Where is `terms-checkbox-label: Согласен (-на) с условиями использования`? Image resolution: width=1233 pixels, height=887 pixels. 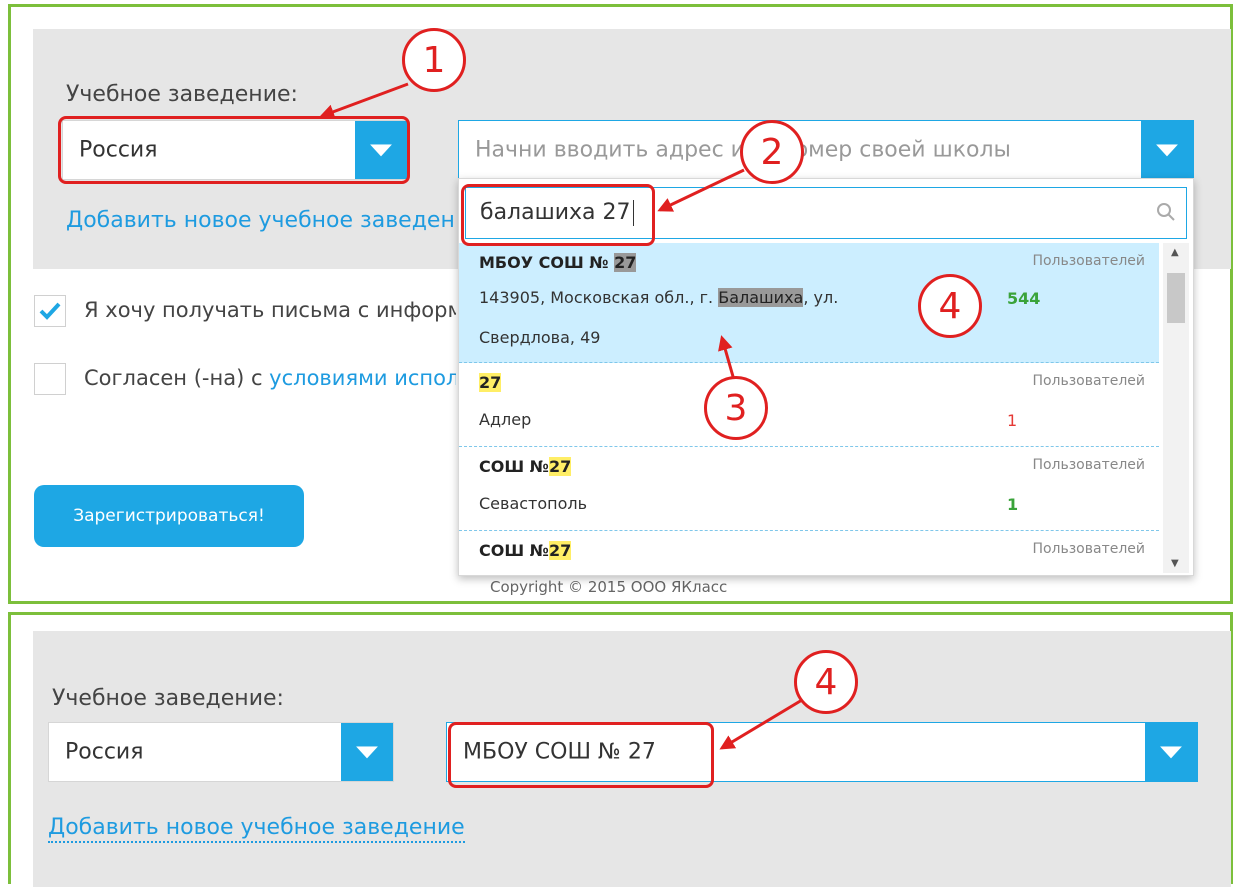
terms-checkbox-label: Согласен (-на) с условиями использования is located at coordinates (270, 378).